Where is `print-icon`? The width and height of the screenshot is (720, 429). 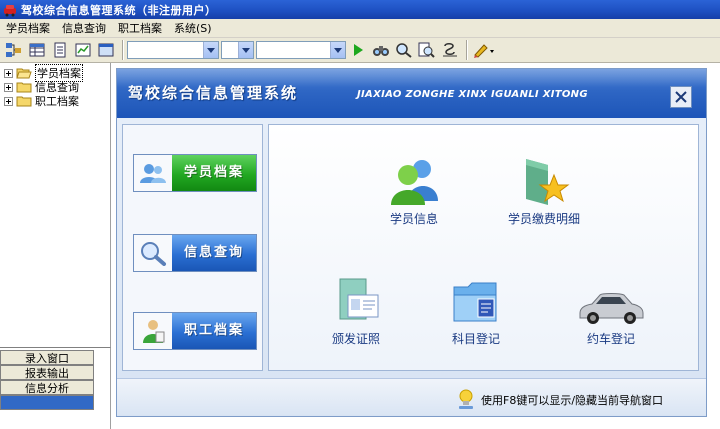
print-icon is located at coordinates (450, 49).